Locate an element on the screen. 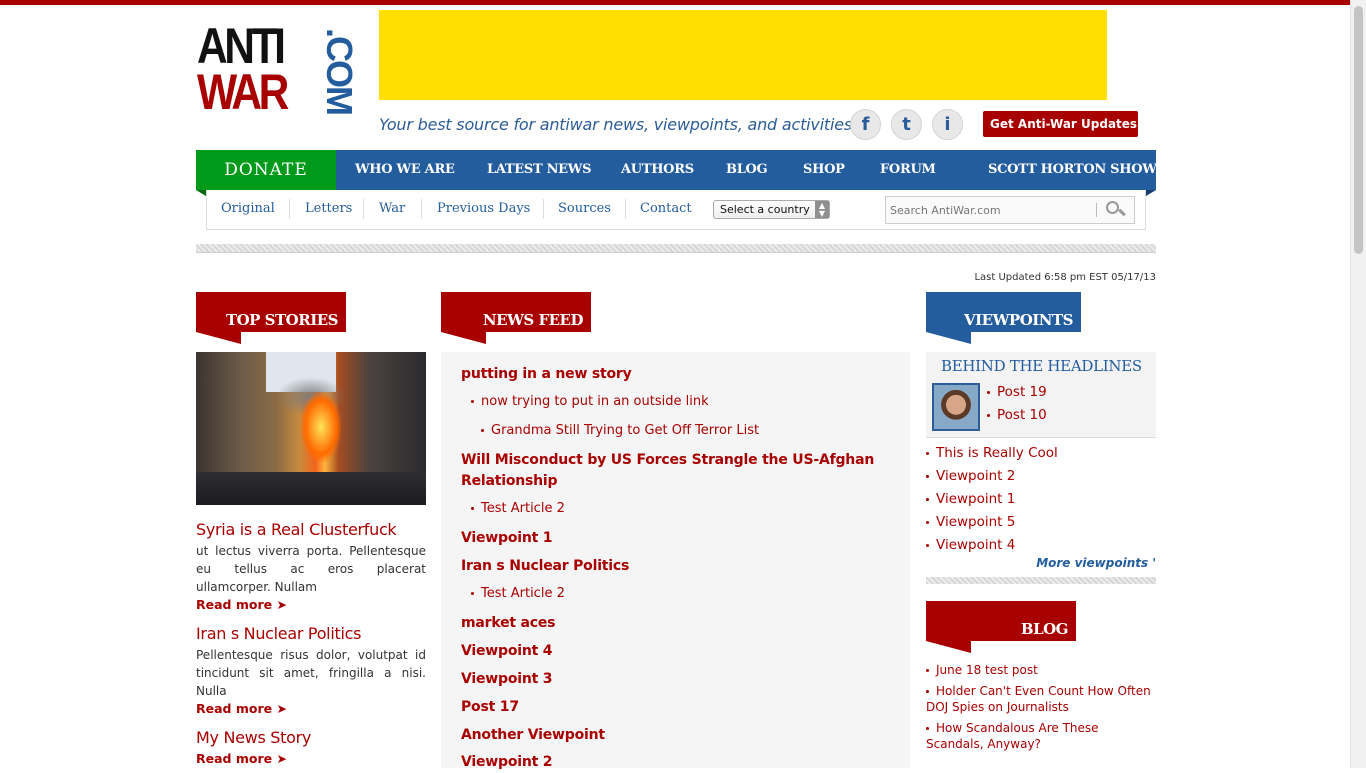 Image resolution: width=1366 pixels, height=773 pixels. nav-blog: BLOG is located at coordinates (747, 170).